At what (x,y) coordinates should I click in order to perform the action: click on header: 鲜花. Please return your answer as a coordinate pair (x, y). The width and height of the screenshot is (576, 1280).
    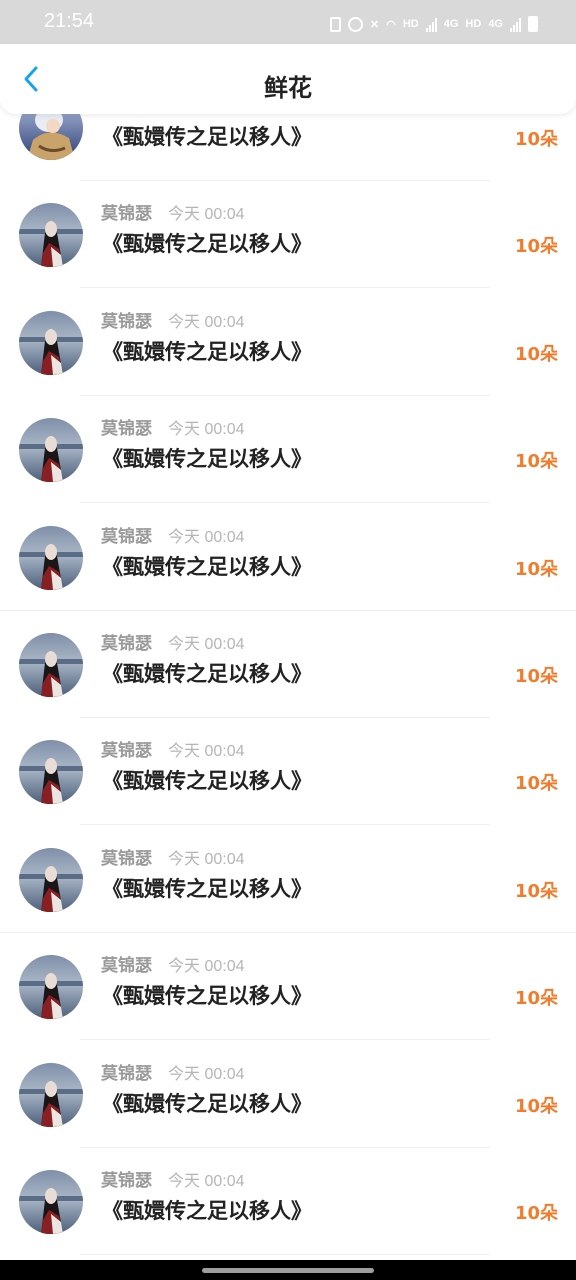
    Looking at the image, I should click on (288, 79).